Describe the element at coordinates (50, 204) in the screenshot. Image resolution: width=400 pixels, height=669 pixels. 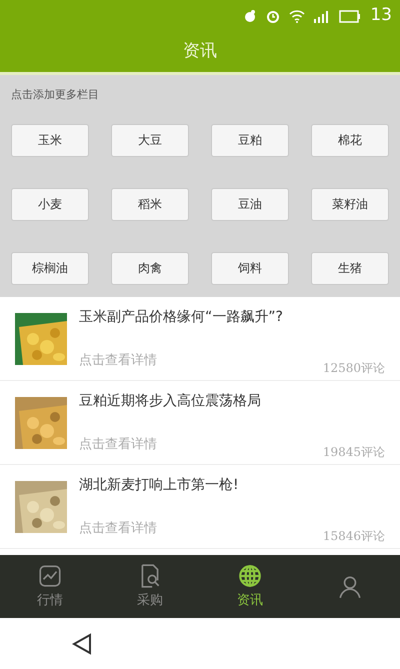
I see `channel-button: 小麦` at that location.